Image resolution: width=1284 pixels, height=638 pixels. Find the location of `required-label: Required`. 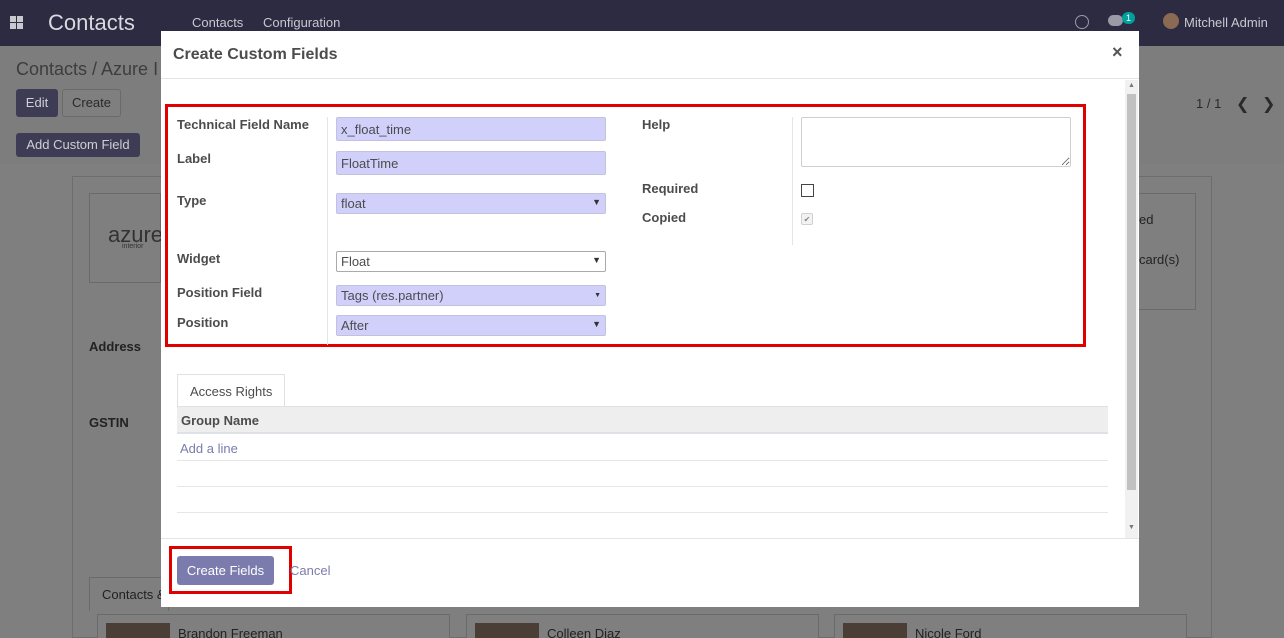

required-label: Required is located at coordinates (670, 188).